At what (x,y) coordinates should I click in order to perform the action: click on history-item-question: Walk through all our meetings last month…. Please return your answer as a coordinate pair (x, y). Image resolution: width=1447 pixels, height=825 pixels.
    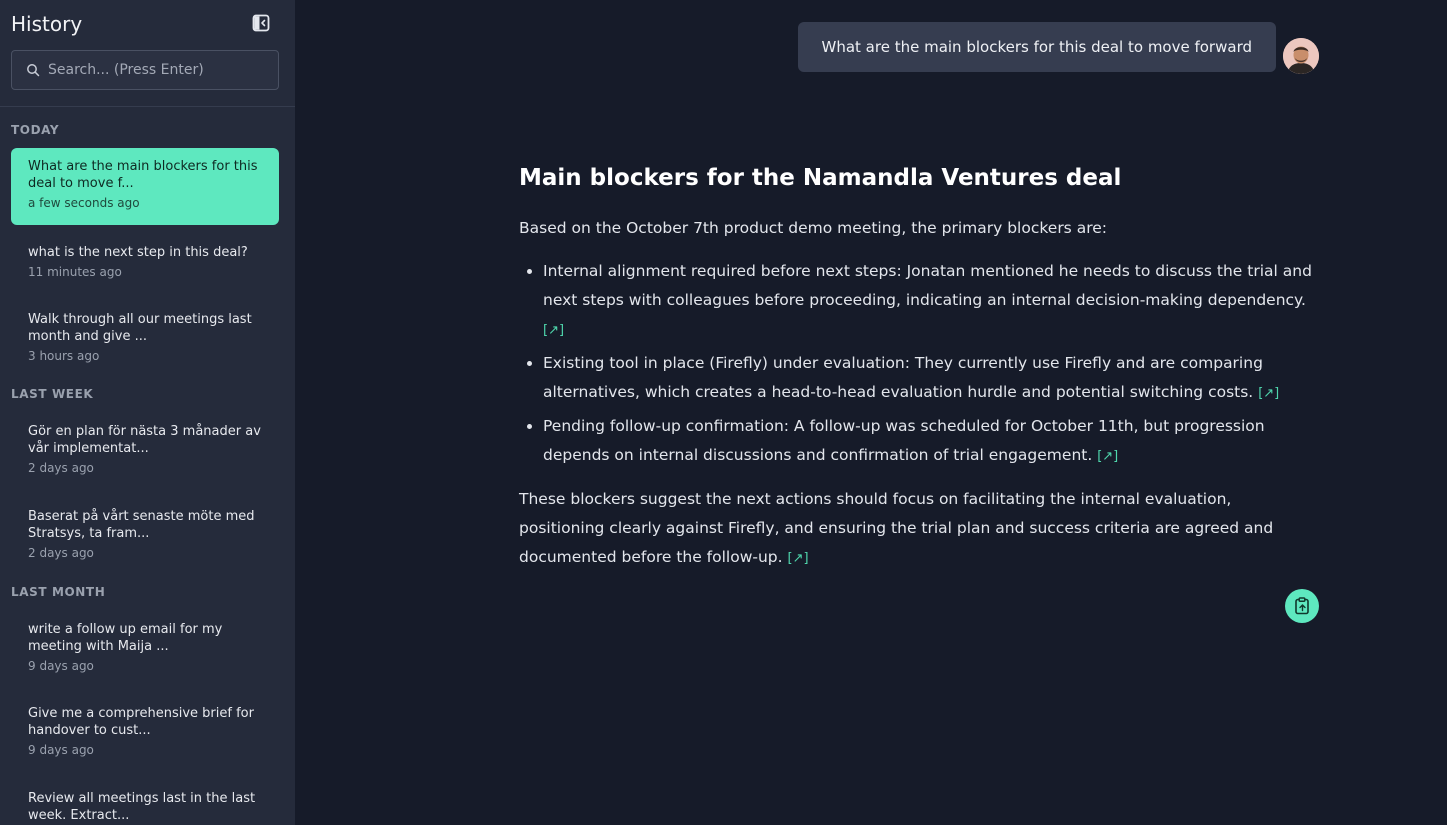
    Looking at the image, I should click on (140, 328).